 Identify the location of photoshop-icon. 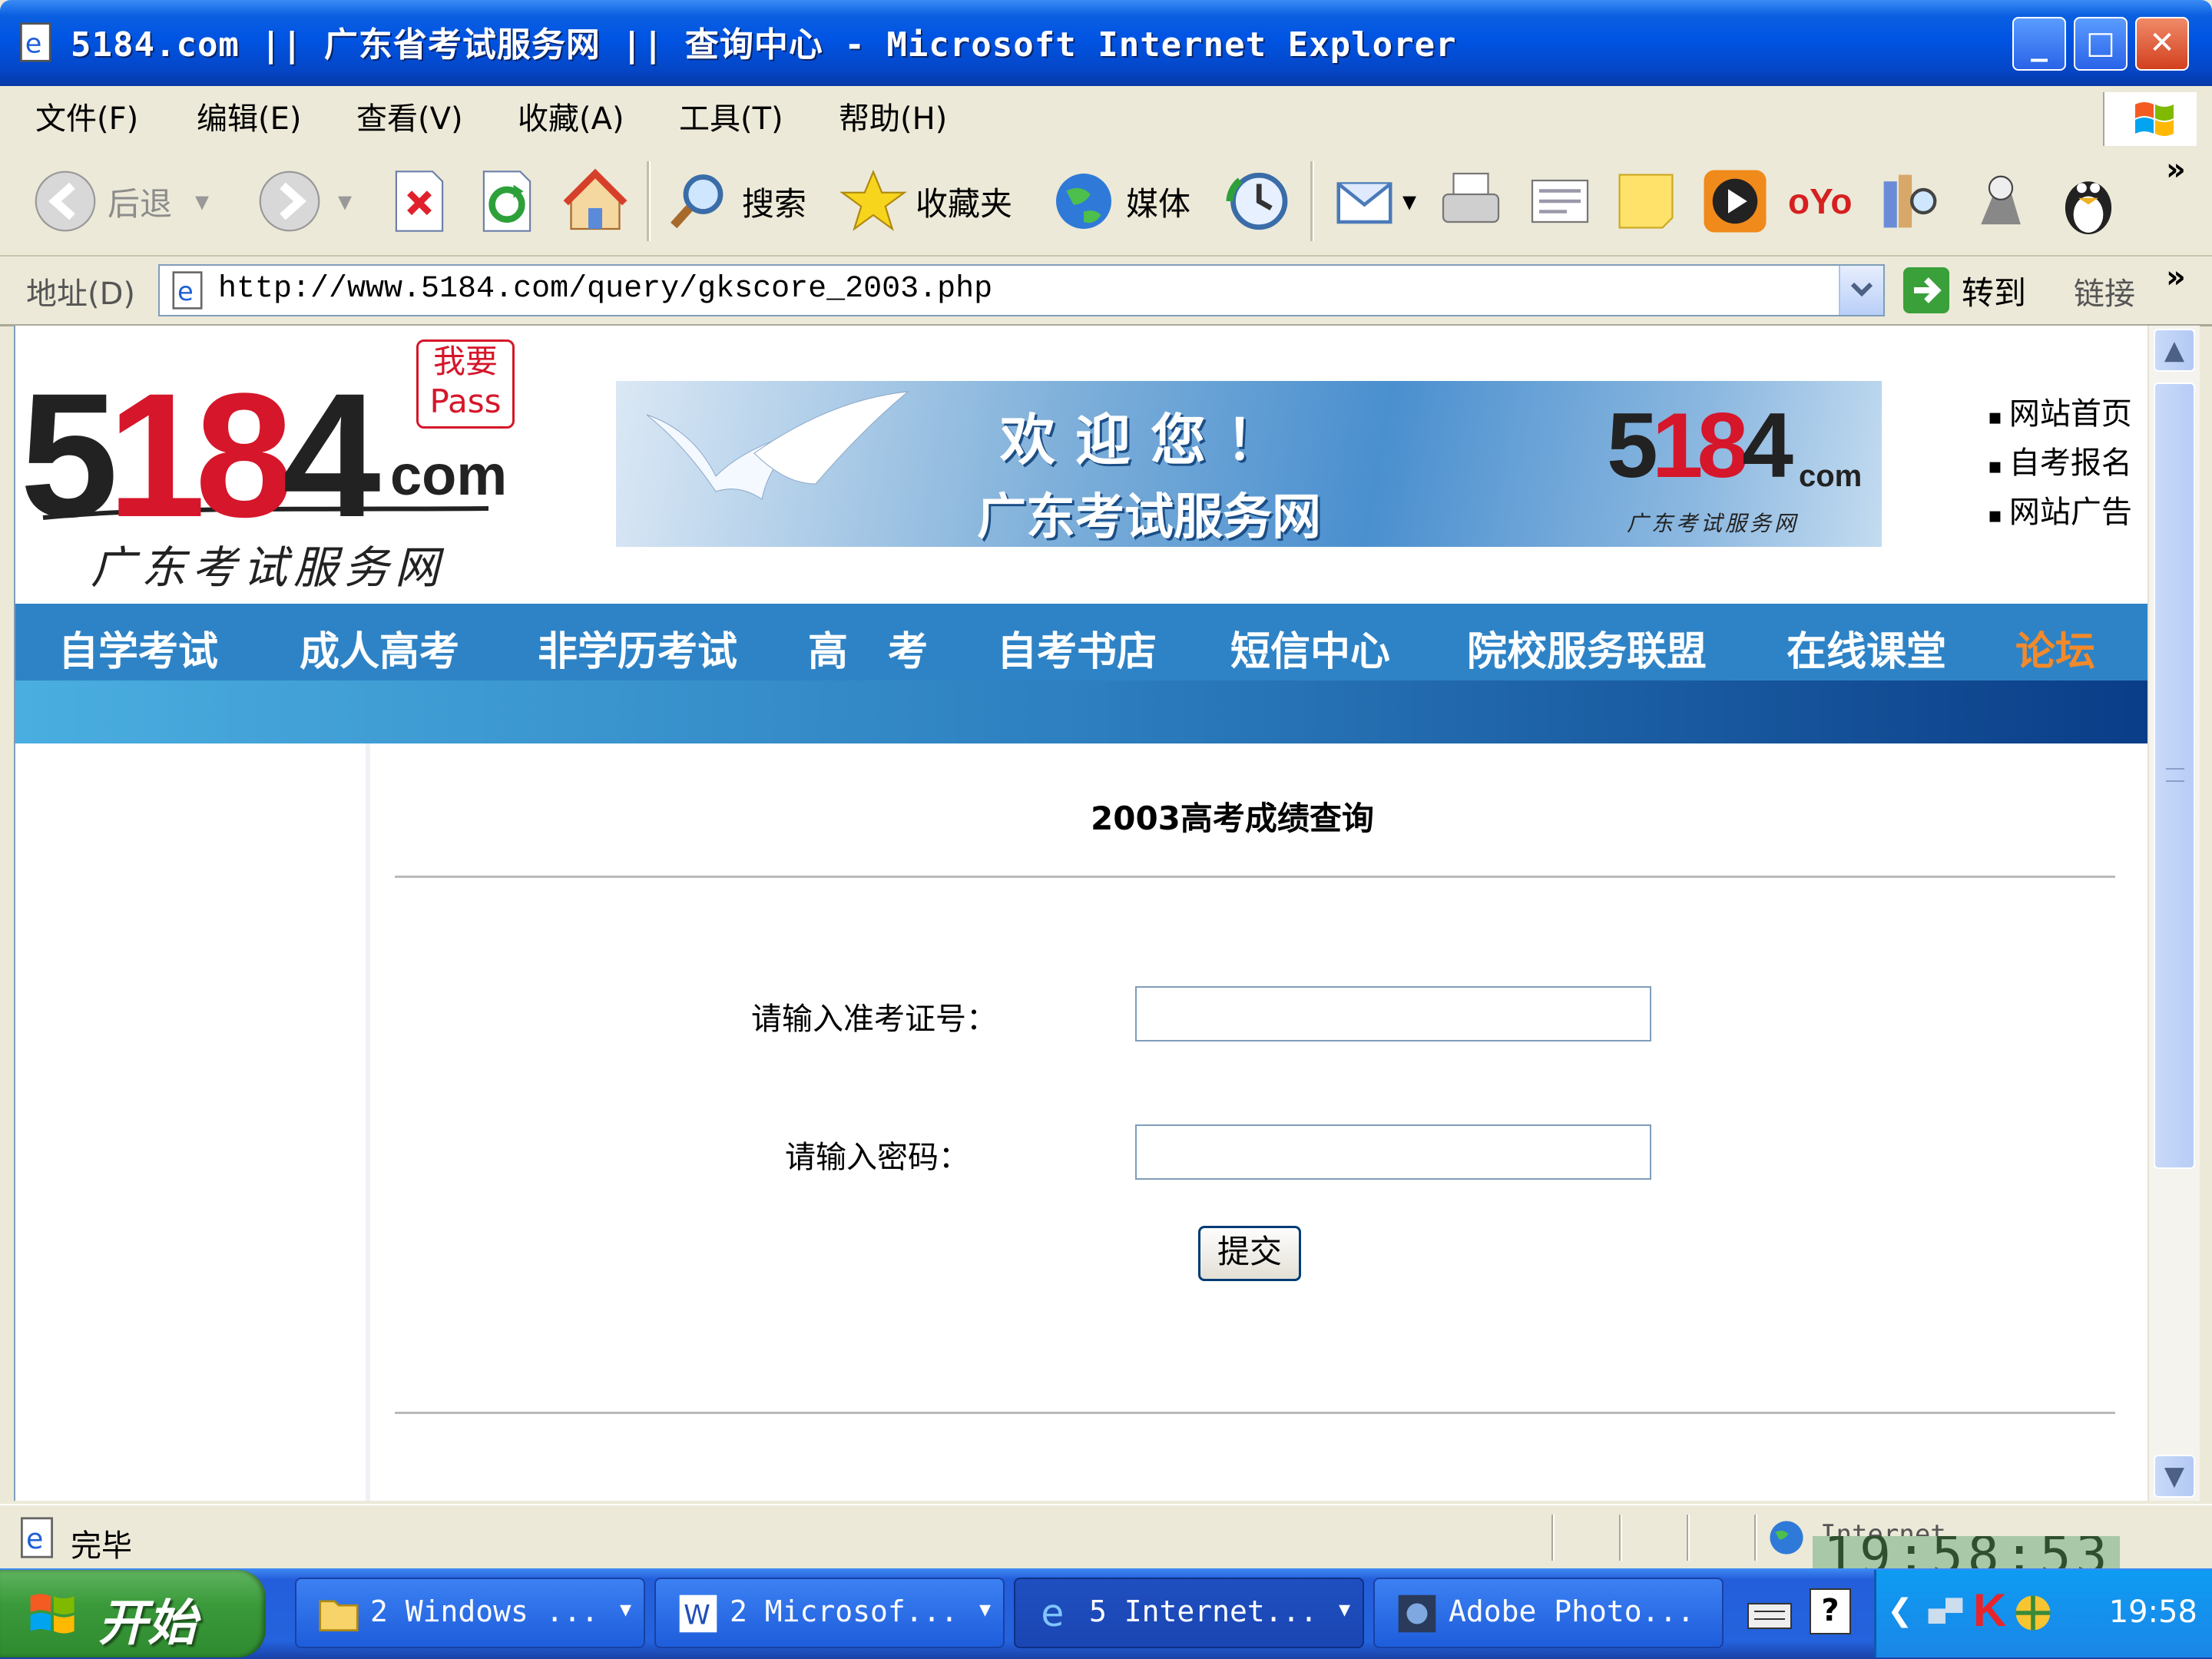
(1417, 1613).